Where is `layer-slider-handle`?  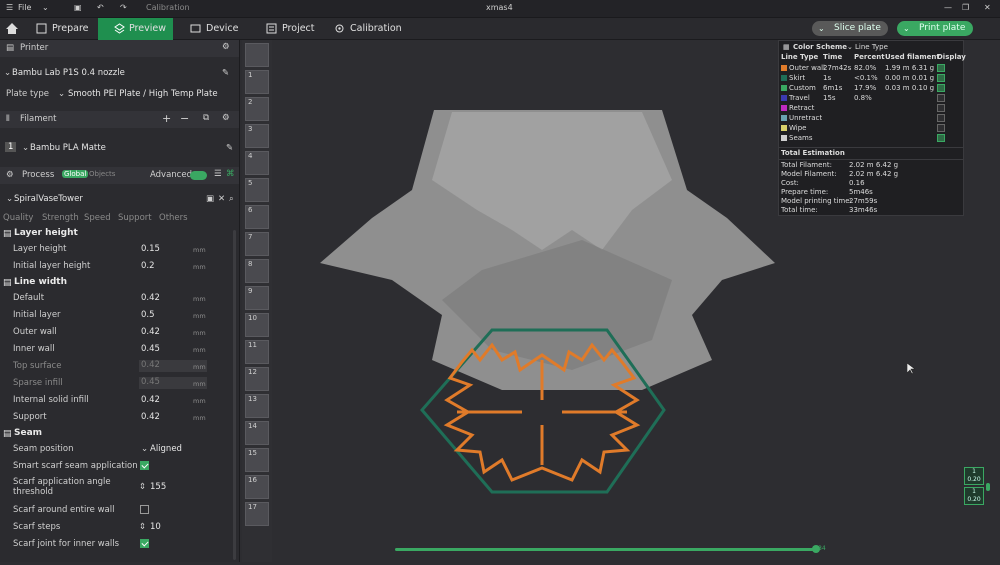 layer-slider-handle is located at coordinates (988, 487).